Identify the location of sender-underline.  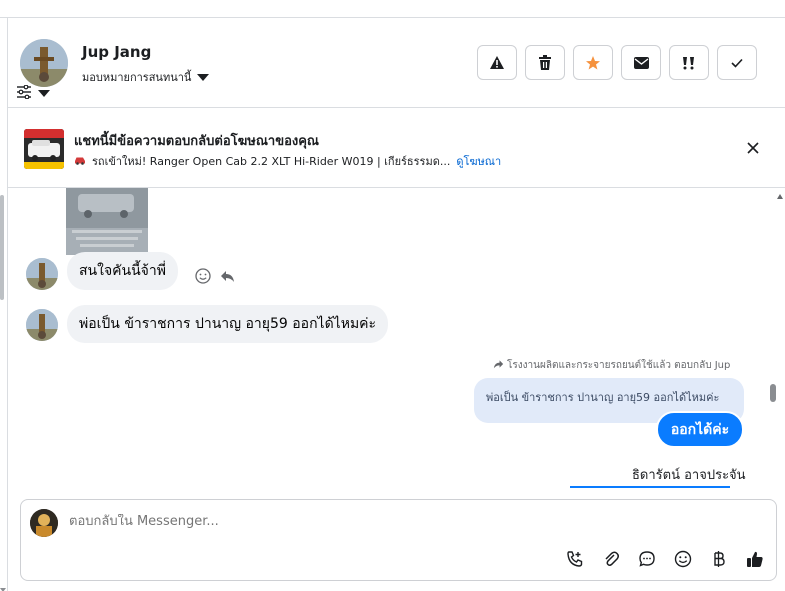
(650, 487).